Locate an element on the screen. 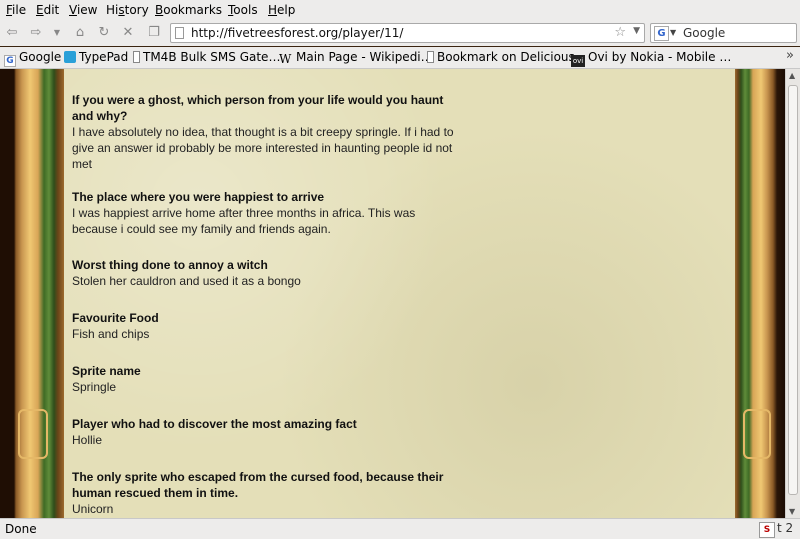 This screenshot has width=800, height=539. scroll-thumb is located at coordinates (793, 290).